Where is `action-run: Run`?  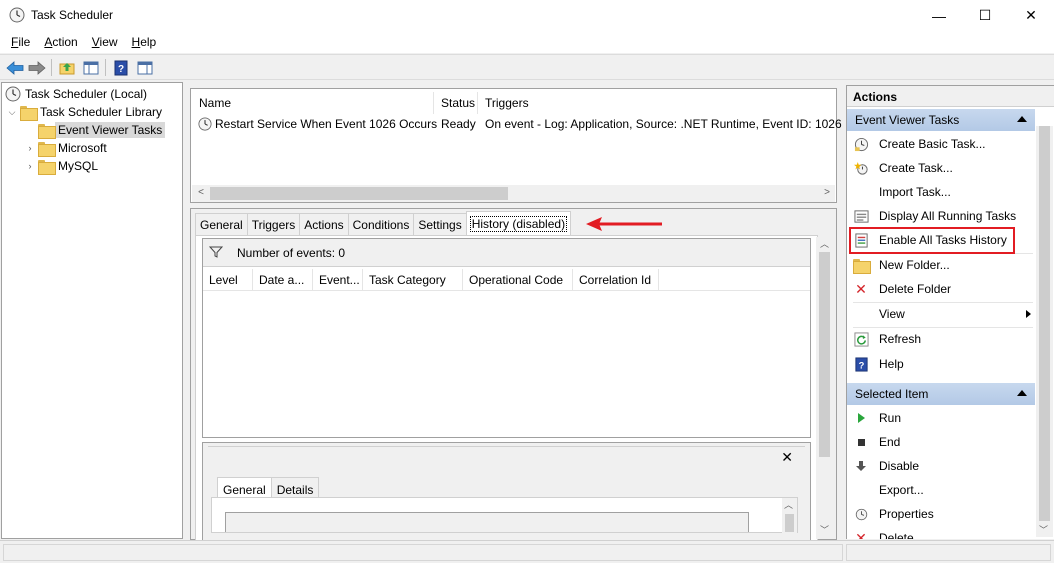
action-run: Run is located at coordinates (941, 418).